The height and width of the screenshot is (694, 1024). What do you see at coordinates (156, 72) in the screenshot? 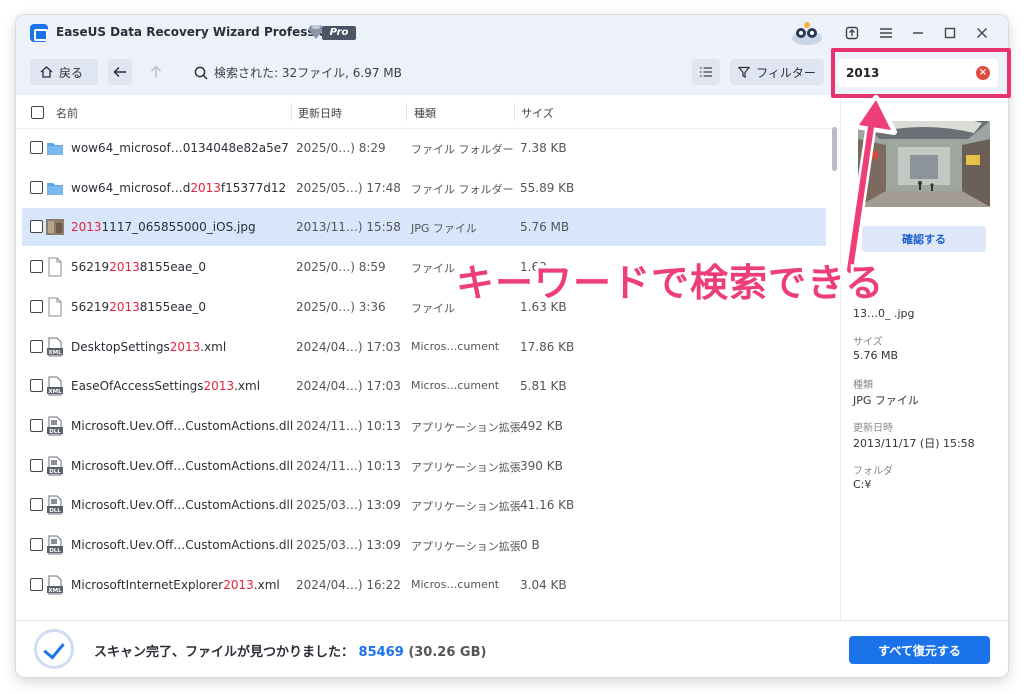
I see `nav-up-button` at bounding box center [156, 72].